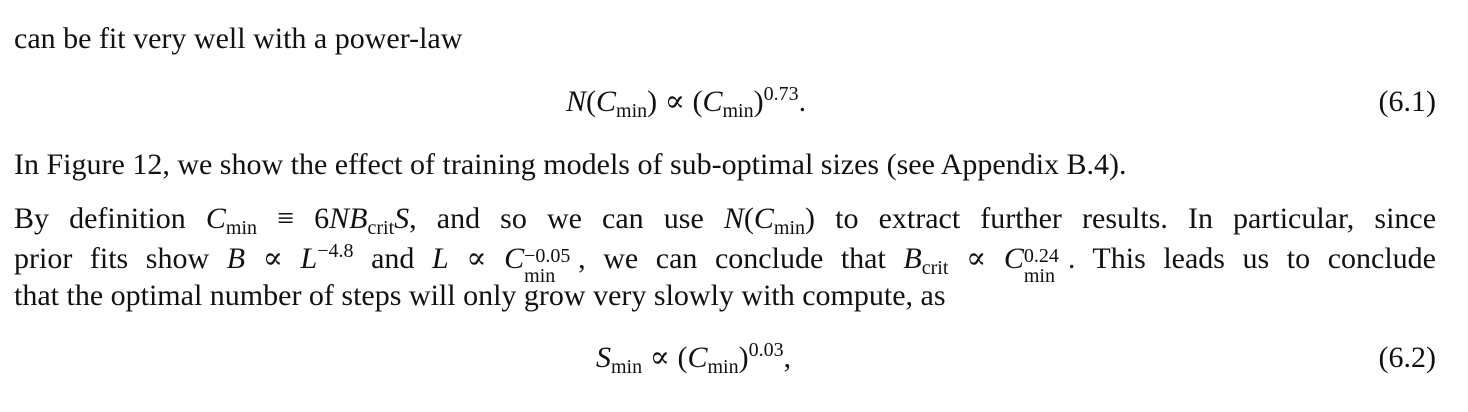 The height and width of the screenshot is (412, 1468). I want to click on equation-number-6-1: (6.1), so click(1407, 101).